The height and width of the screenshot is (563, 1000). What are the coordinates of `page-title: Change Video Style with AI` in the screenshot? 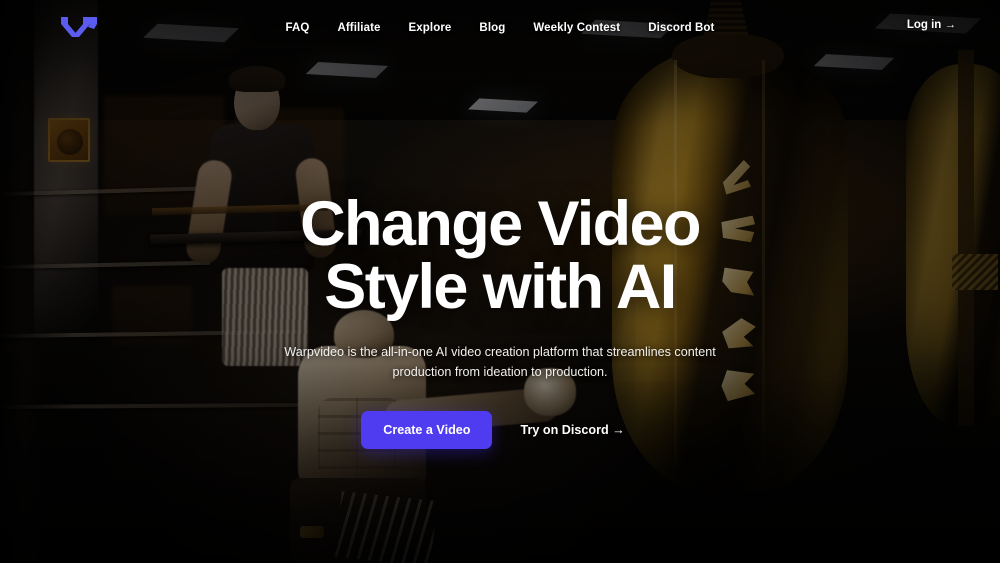 It's located at (500, 257).